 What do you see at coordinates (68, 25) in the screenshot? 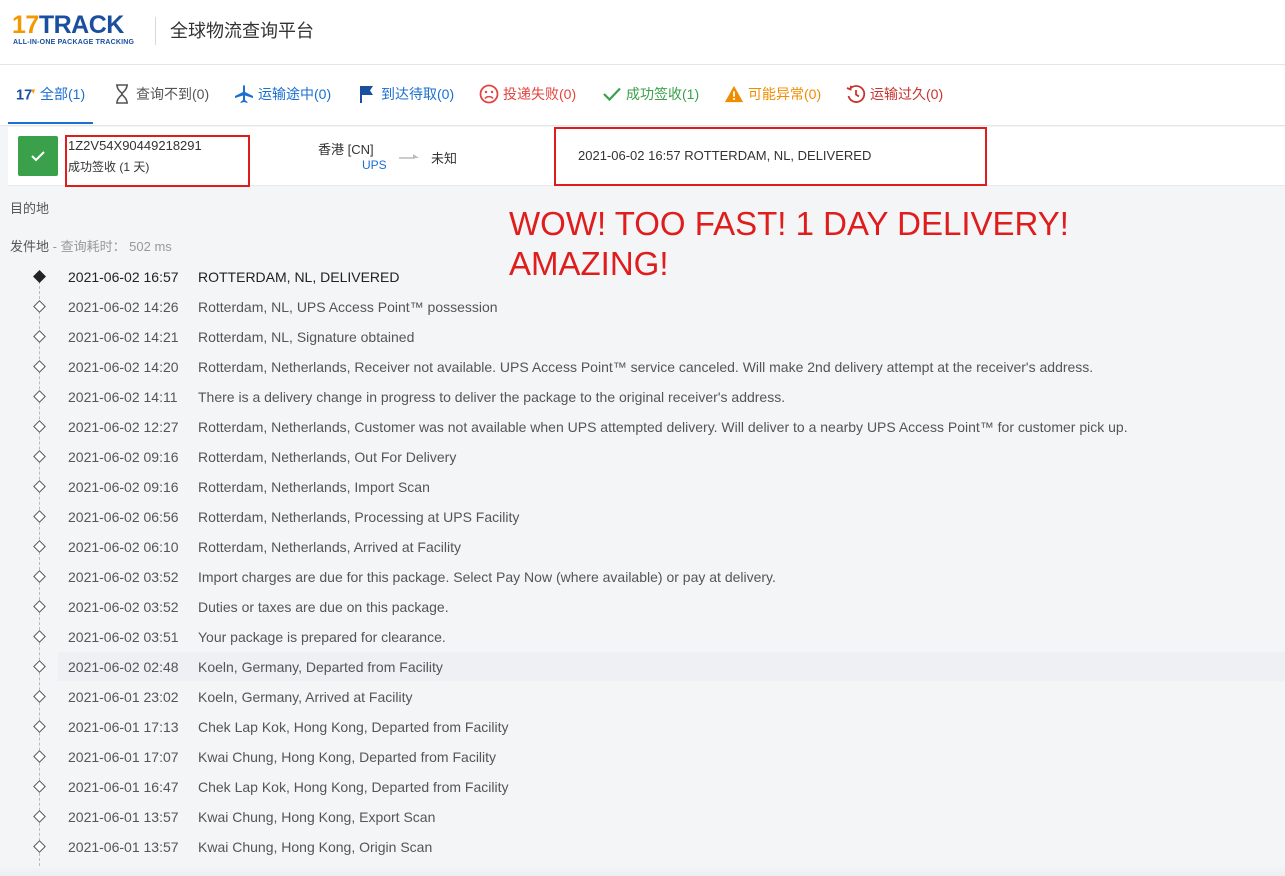
I see `logo-wordmark: 17TRACK` at bounding box center [68, 25].